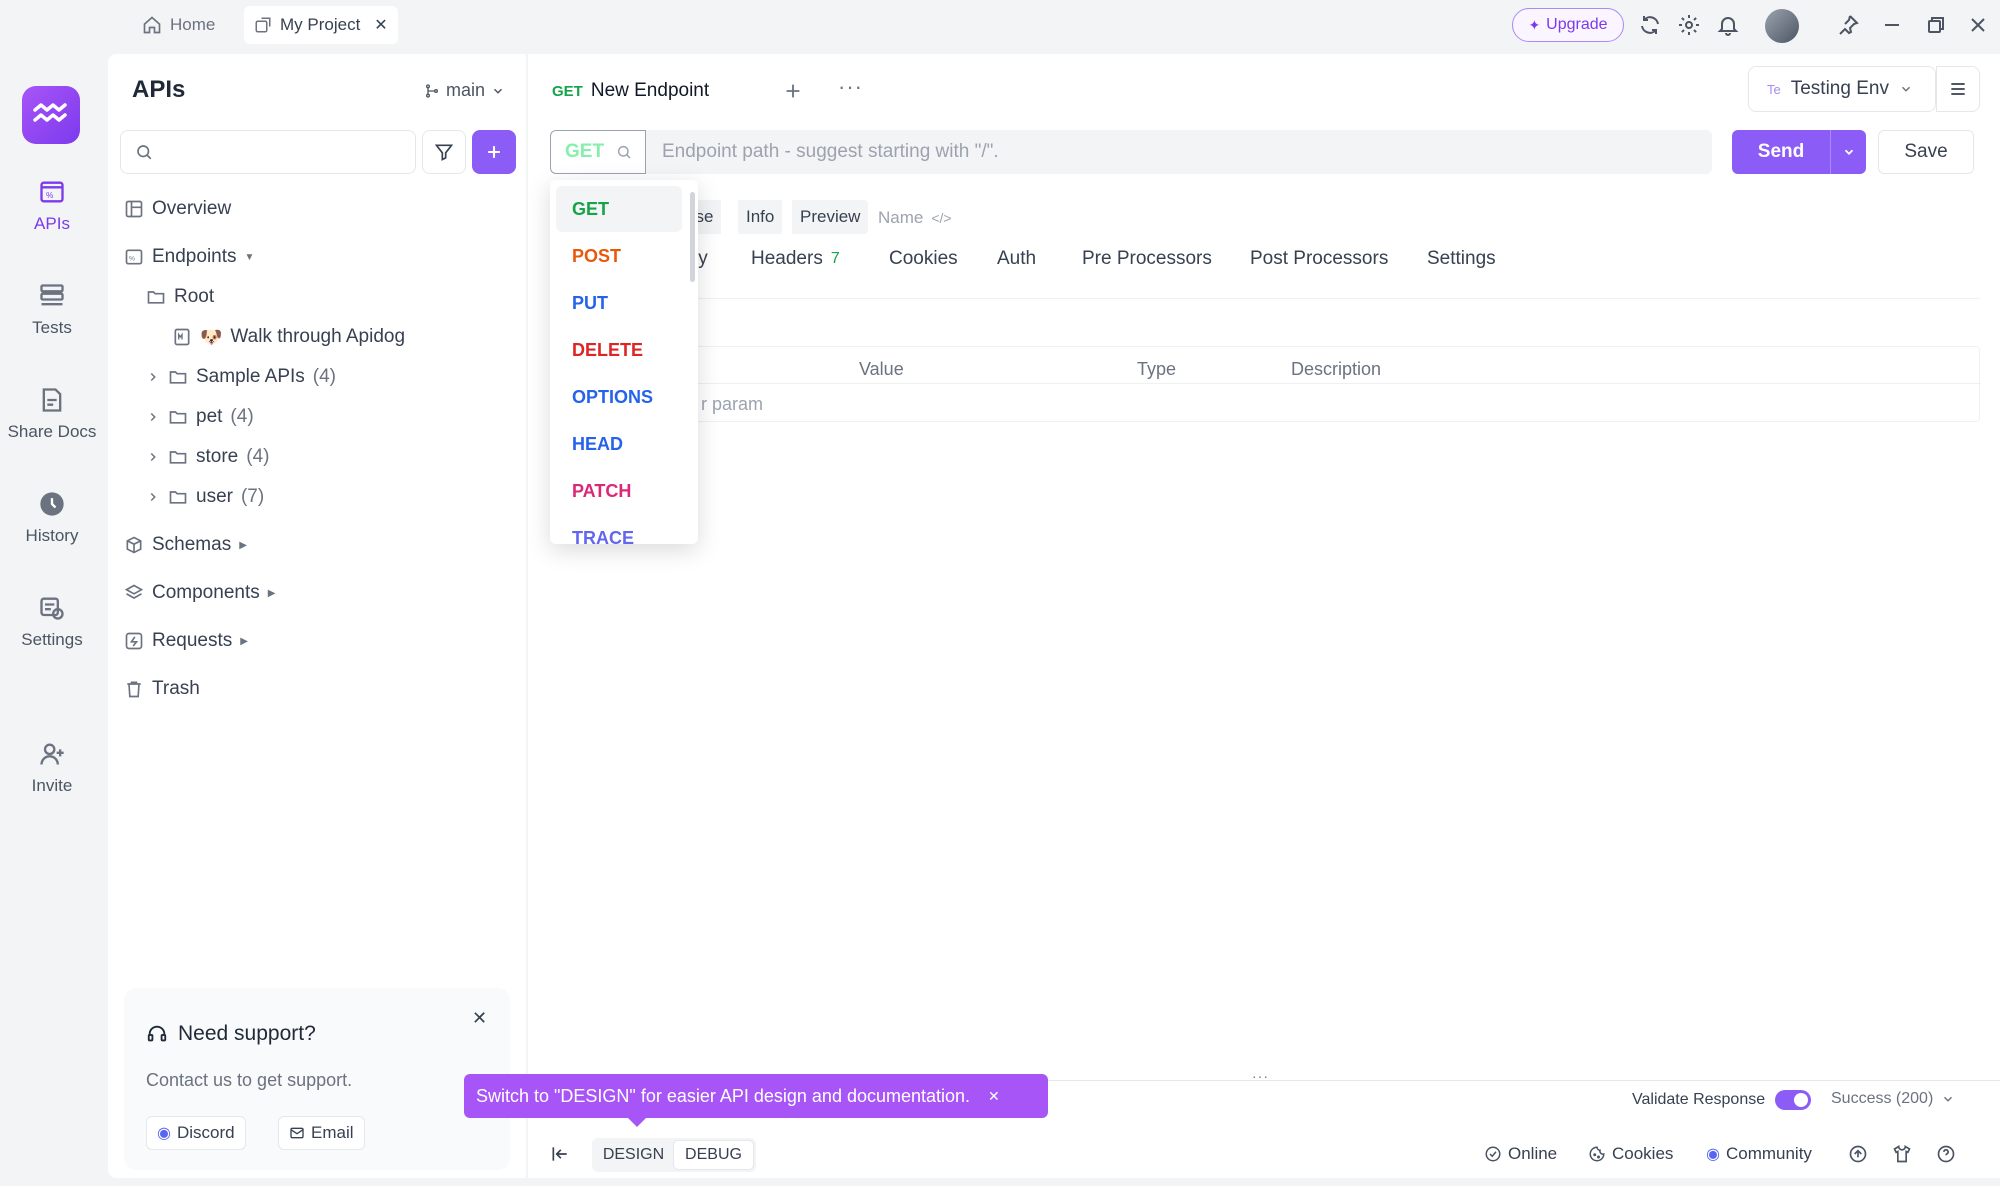 The image size is (2000, 1186). What do you see at coordinates (207, 457) in the screenshot?
I see `tree-folder-store: store (4)` at bounding box center [207, 457].